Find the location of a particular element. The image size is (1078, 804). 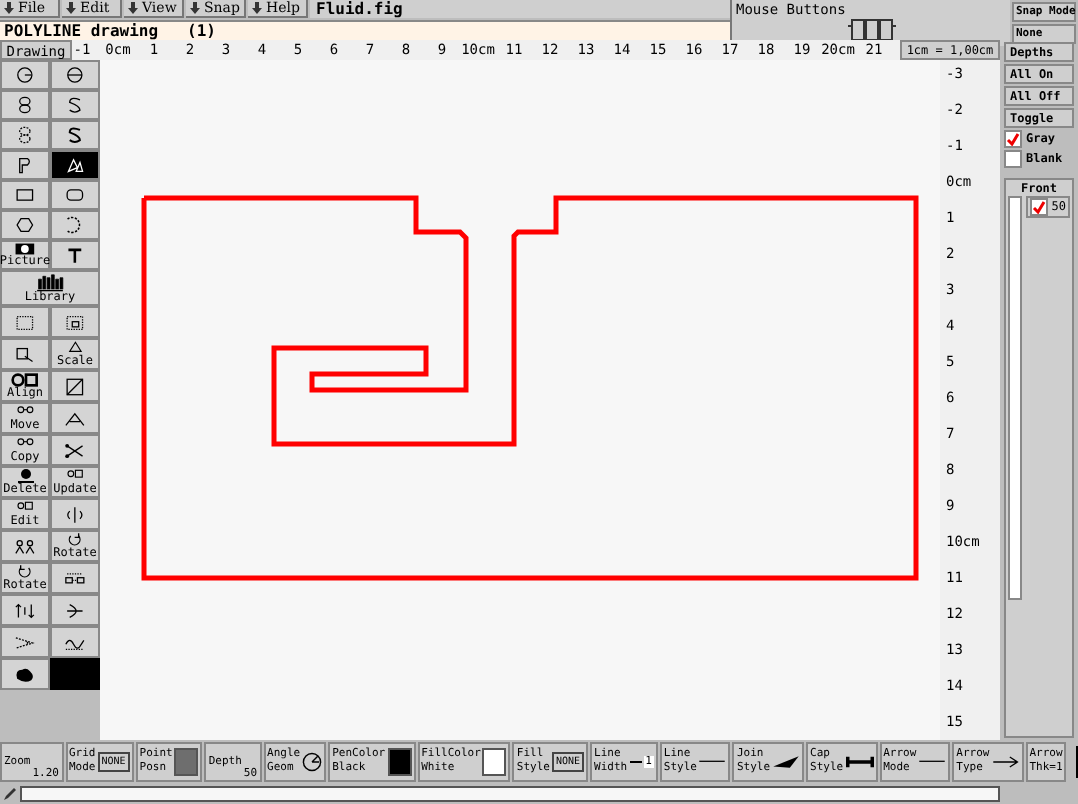

flip-icon is located at coordinates (75, 514).